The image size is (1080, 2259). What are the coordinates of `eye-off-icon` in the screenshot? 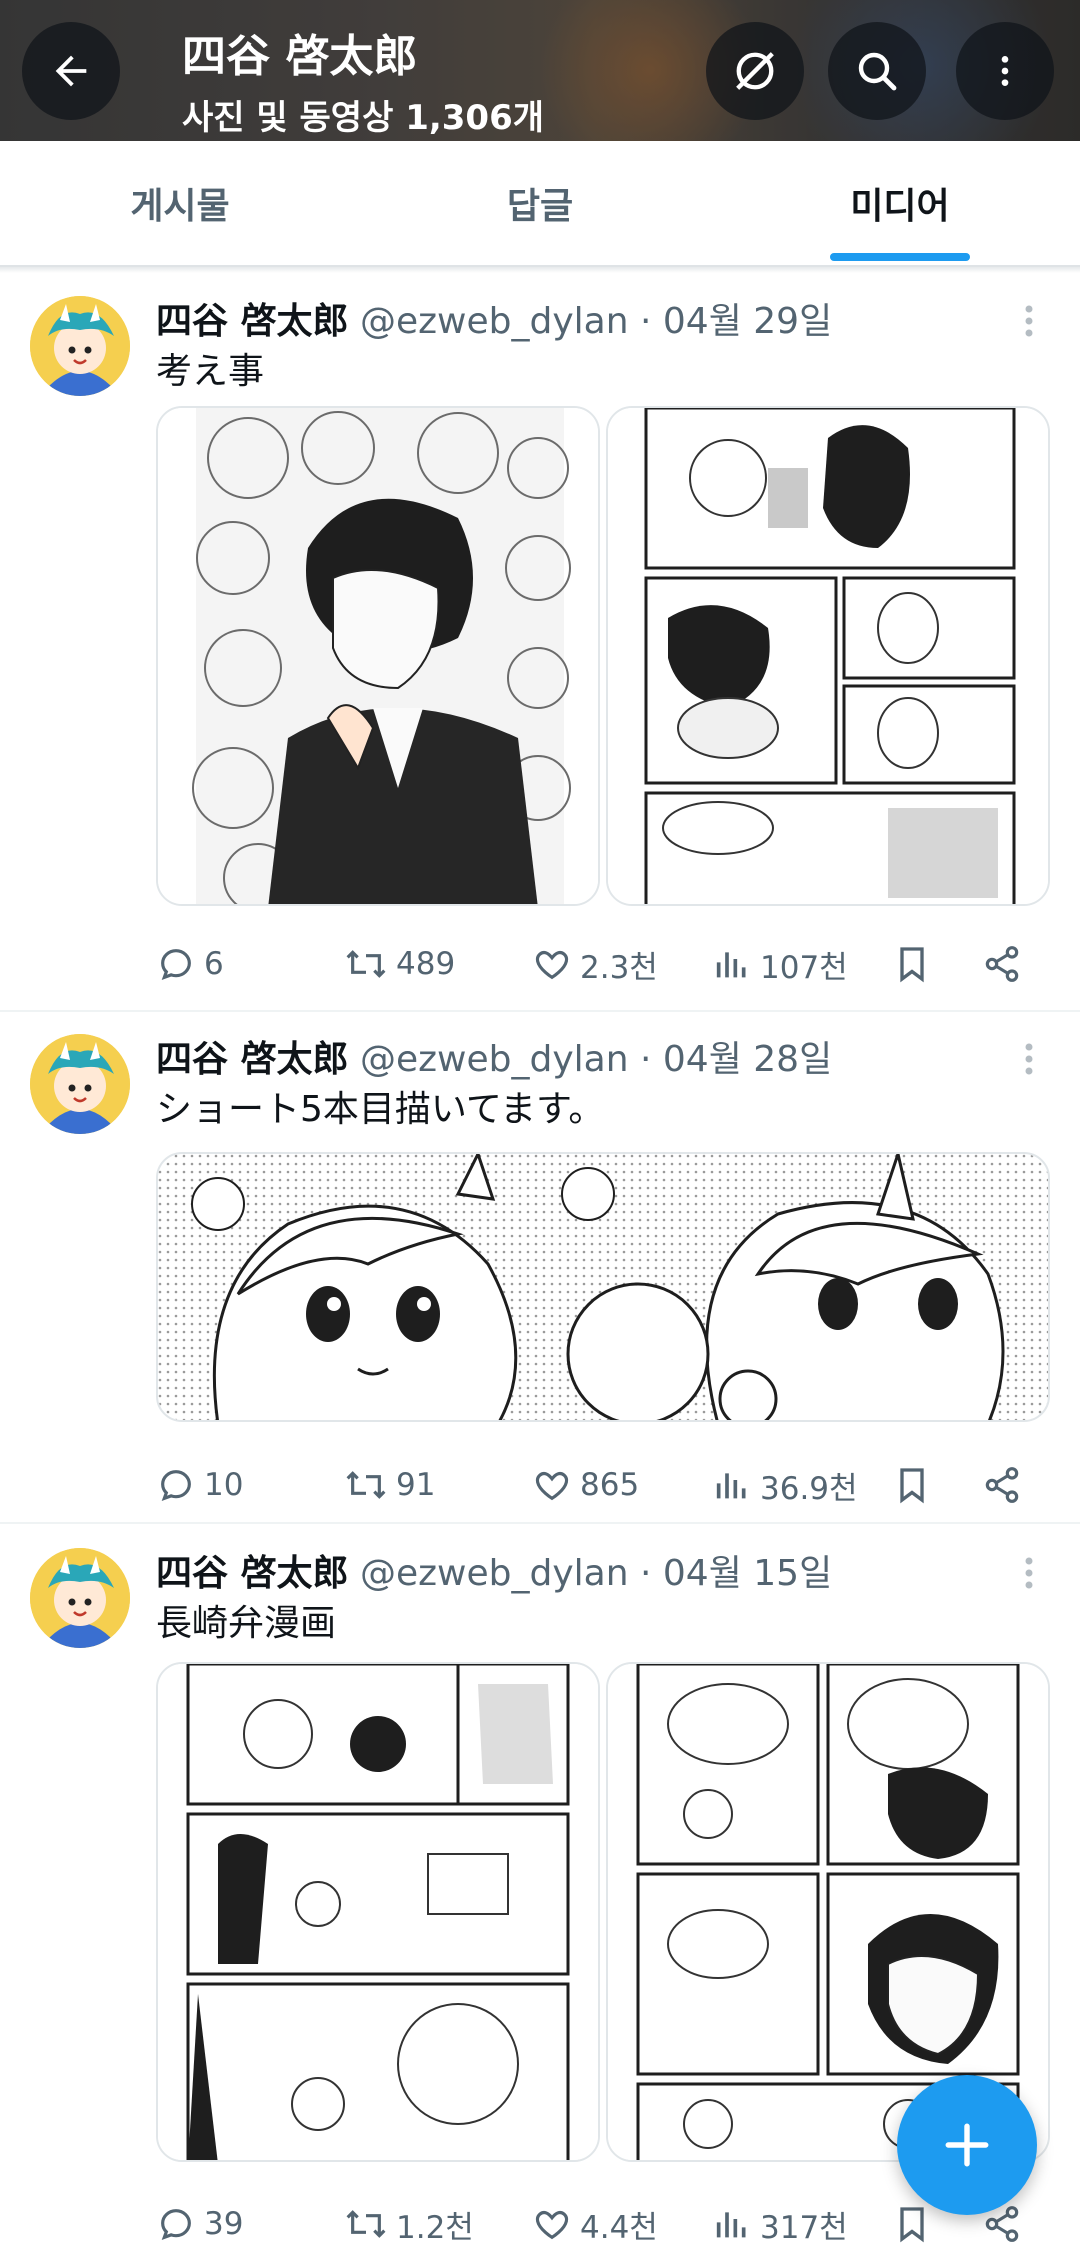 It's located at (755, 71).